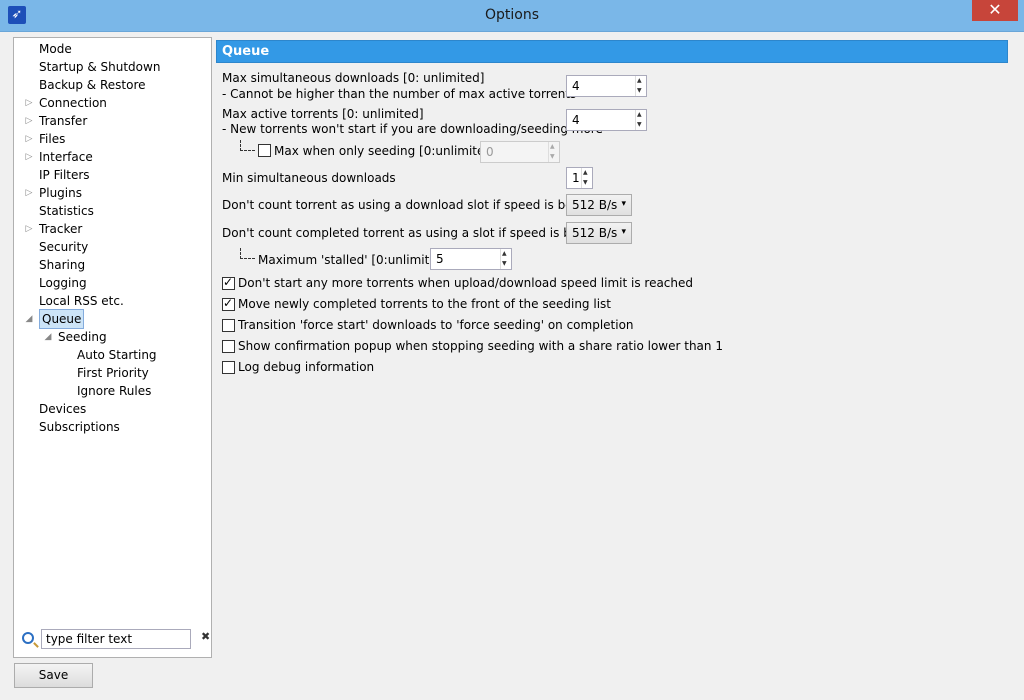  Describe the element at coordinates (79, 427) in the screenshot. I see `sidebar-item-label: Subscriptions` at that location.